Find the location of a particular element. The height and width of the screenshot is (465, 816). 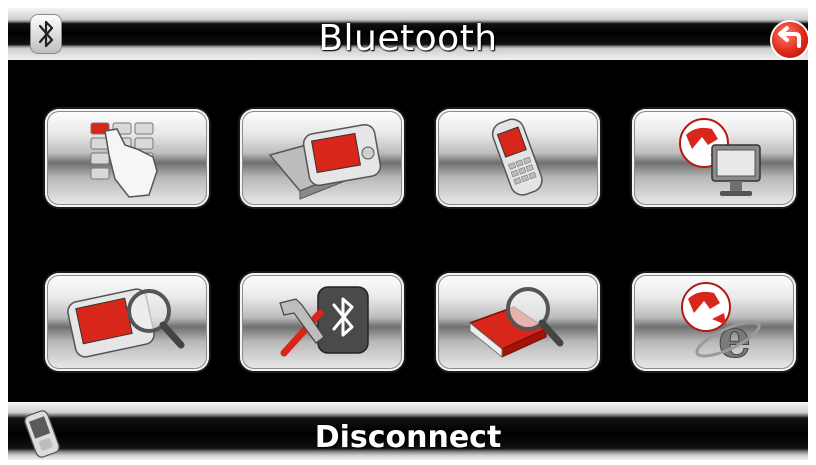

device-search-button is located at coordinates (127, 322).